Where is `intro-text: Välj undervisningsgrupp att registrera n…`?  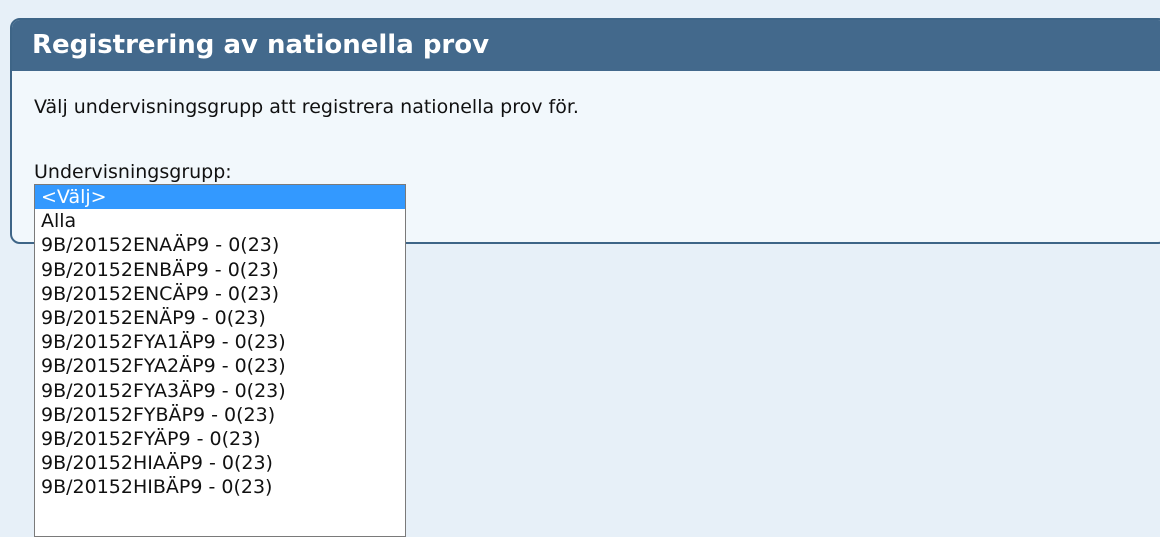
intro-text: Välj undervisningsgrupp att registrera n… is located at coordinates (306, 107).